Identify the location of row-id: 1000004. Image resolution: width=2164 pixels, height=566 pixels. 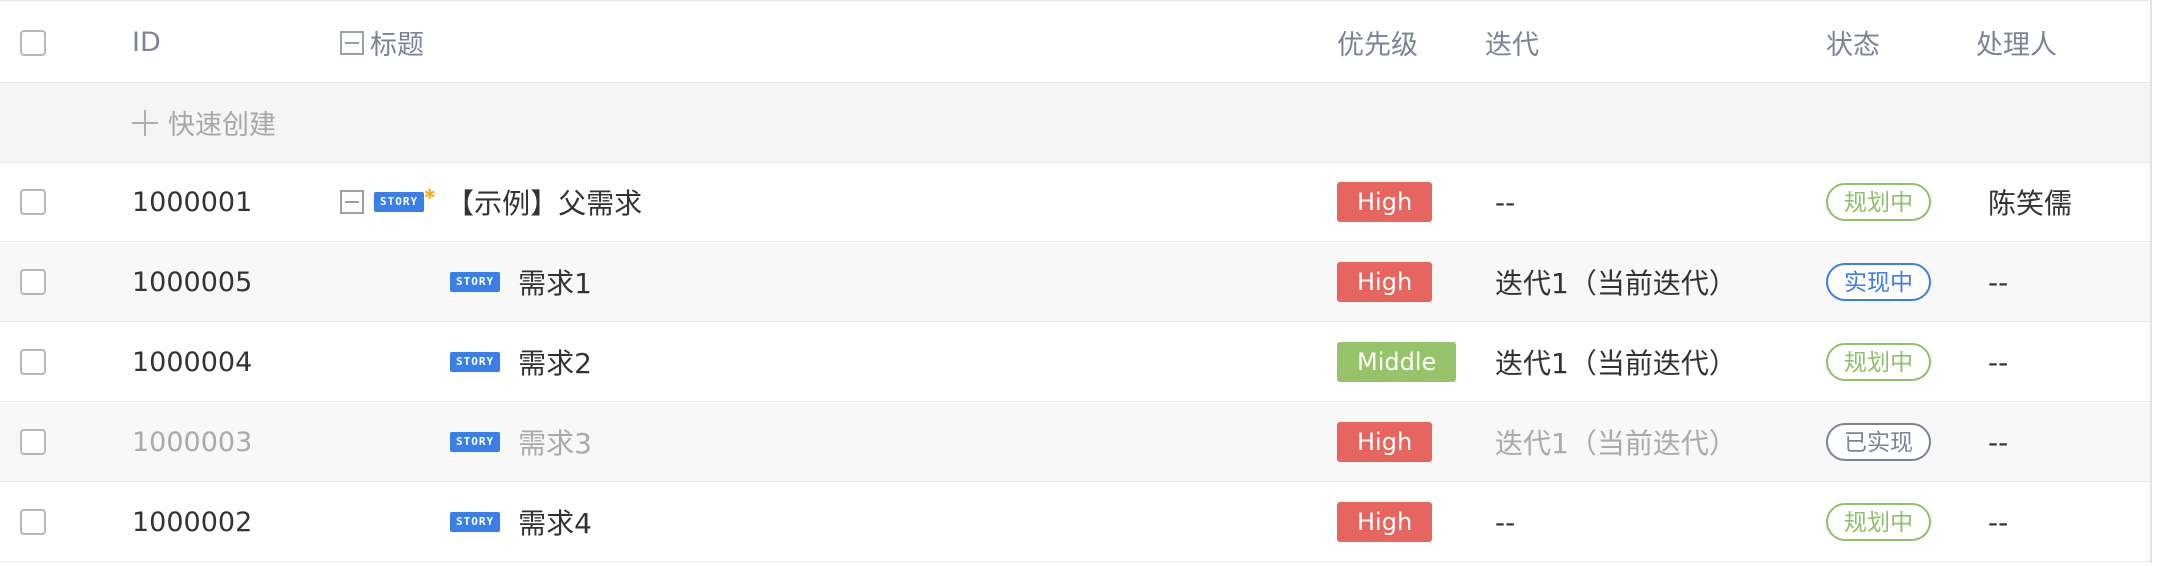
(192, 362).